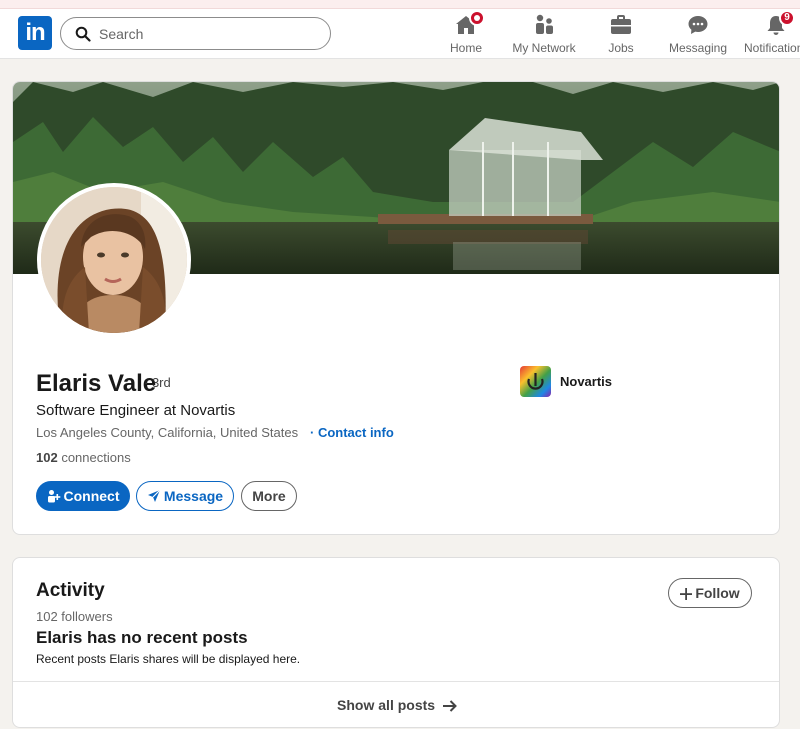 Image resolution: width=800 pixels, height=729 pixels. I want to click on message-button: Message, so click(185, 496).